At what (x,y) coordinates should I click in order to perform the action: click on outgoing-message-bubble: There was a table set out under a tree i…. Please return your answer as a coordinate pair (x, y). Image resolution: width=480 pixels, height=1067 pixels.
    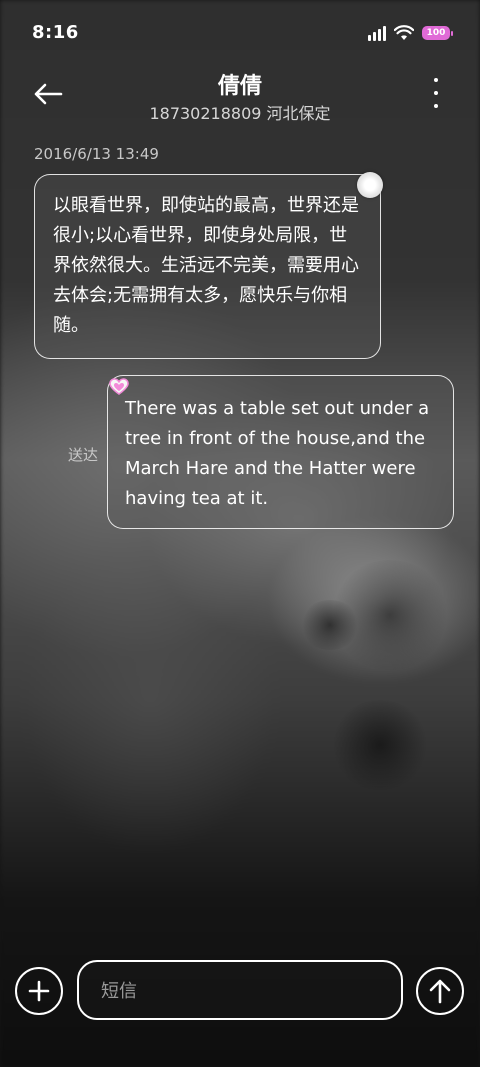
    Looking at the image, I should click on (280, 452).